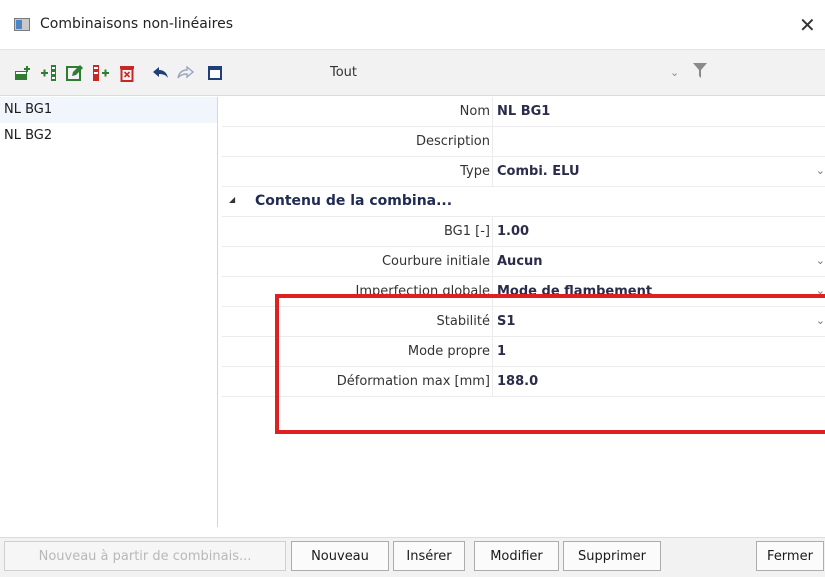 This screenshot has height=577, width=825. I want to click on stability-select: S1, so click(506, 321).